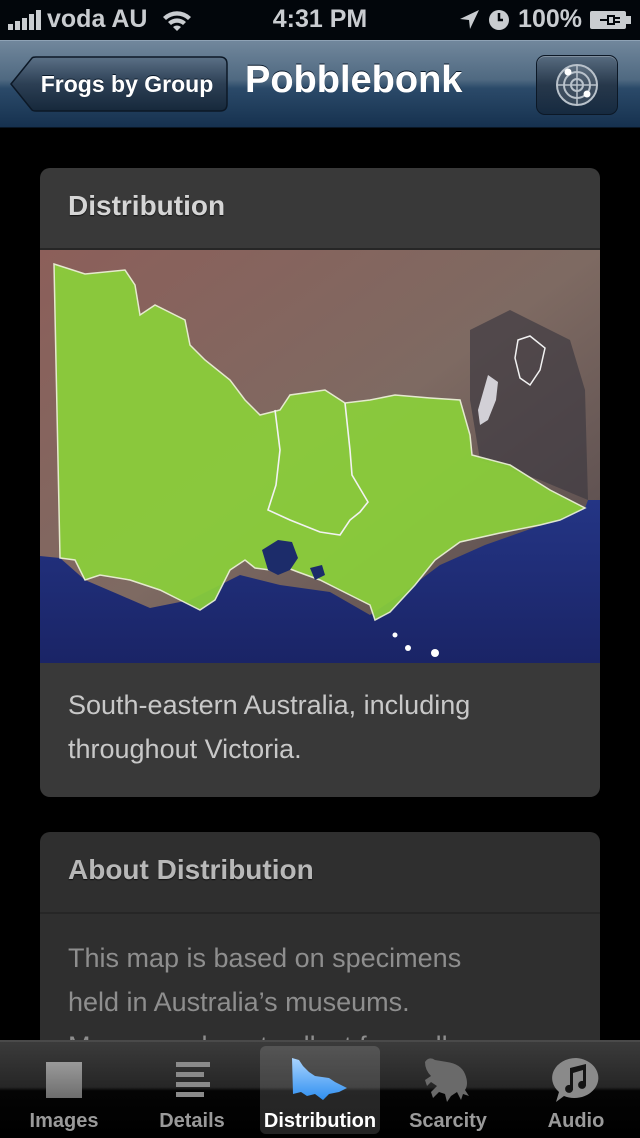  I want to click on tab-distribution: Distribution, so click(320, 1090).